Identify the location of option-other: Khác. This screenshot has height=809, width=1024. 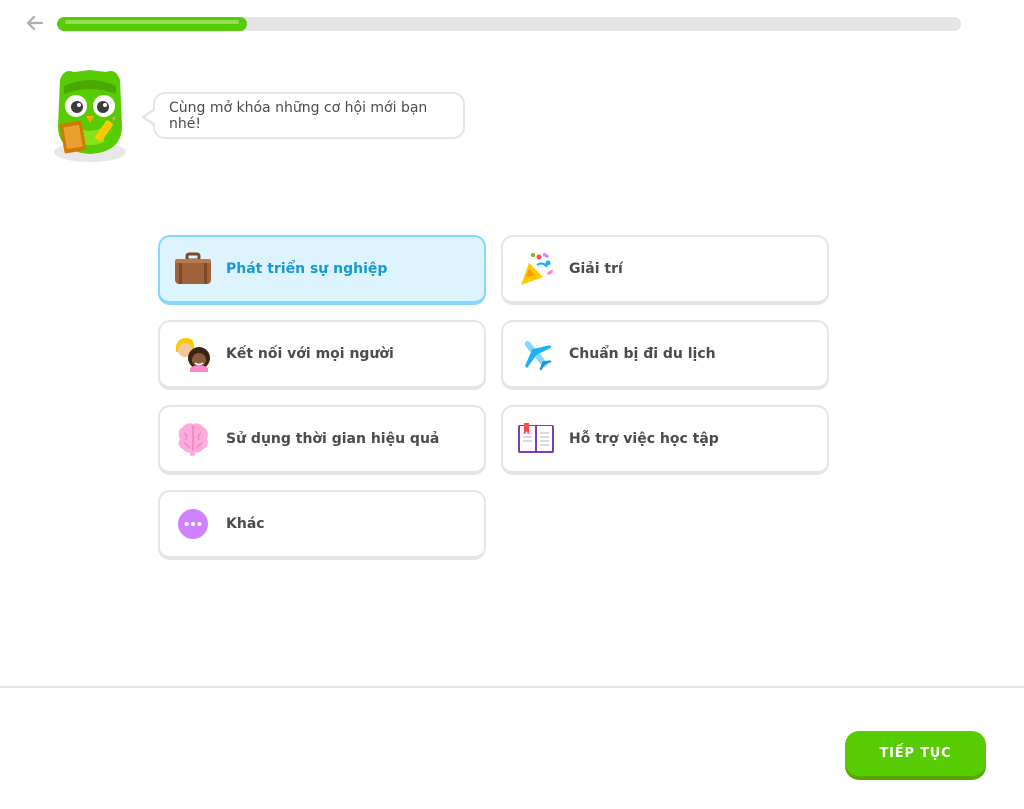
(322, 525).